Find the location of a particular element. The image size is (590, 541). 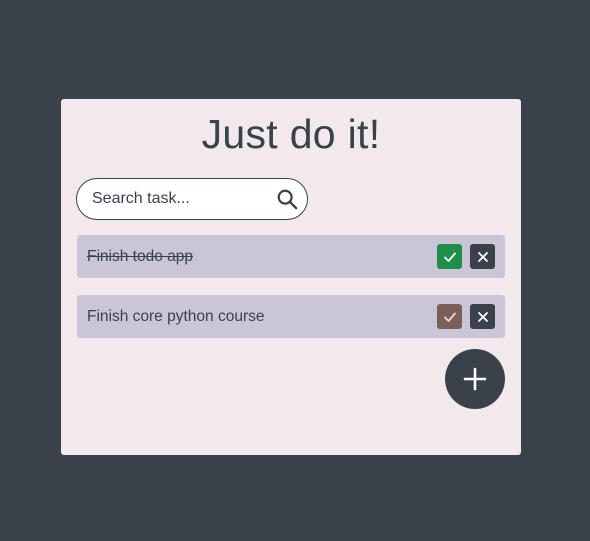

plus-icon is located at coordinates (475, 379).